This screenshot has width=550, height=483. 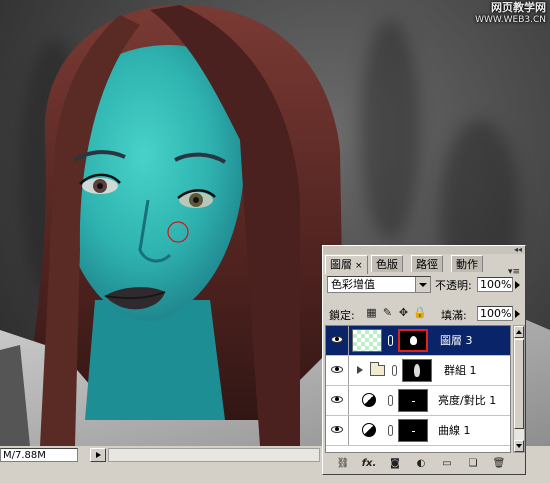 I want to click on tab-channels-label: 色版, so click(x=387, y=264).